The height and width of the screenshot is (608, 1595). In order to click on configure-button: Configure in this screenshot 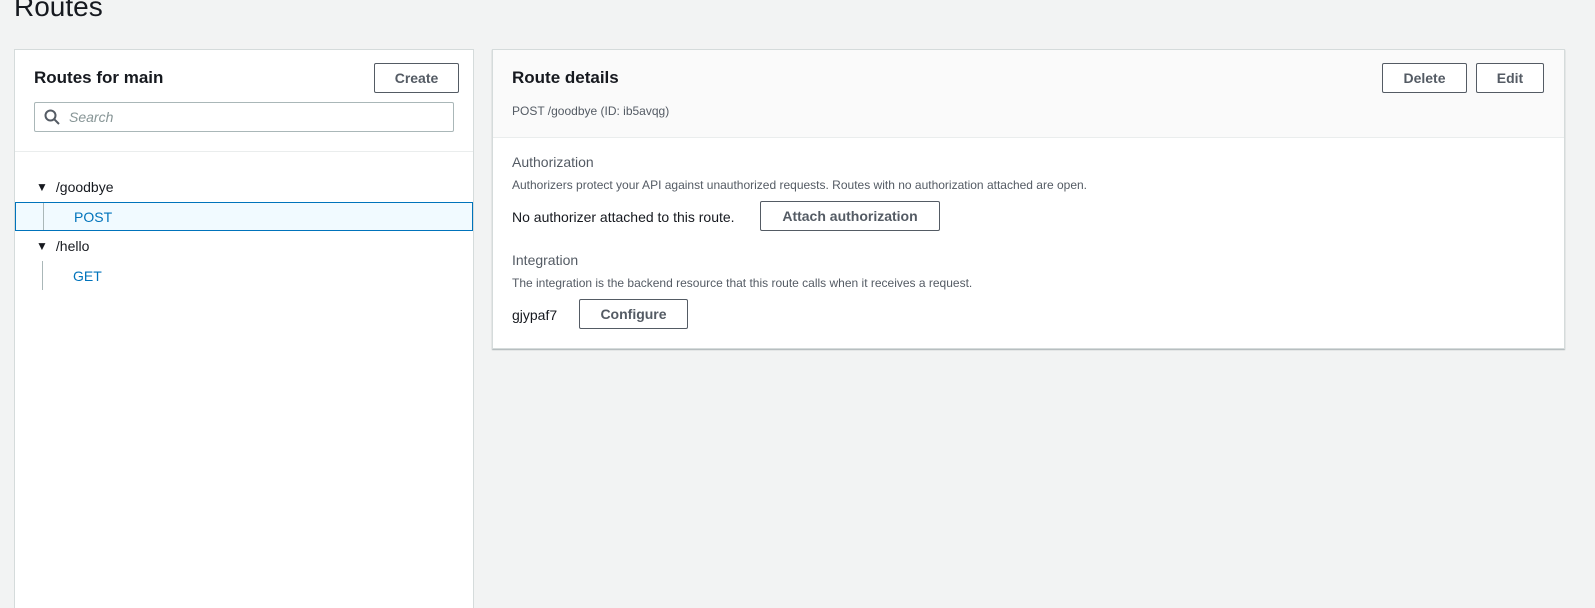, I will do `click(633, 314)`.